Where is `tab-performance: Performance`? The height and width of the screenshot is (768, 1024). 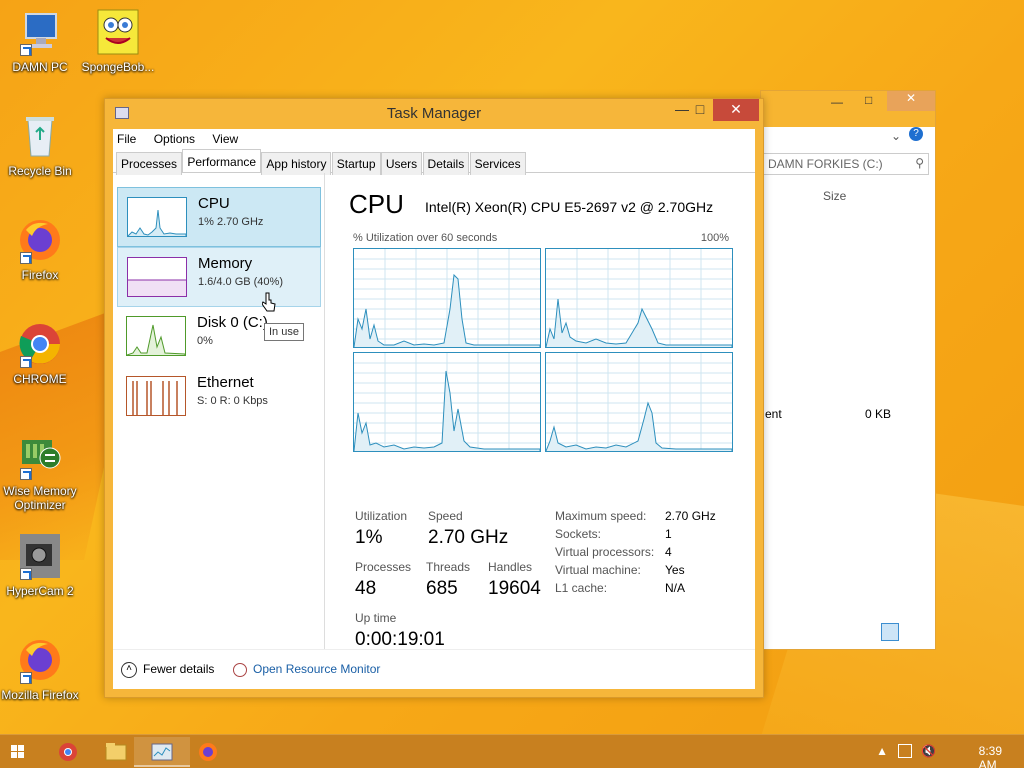 tab-performance: Performance is located at coordinates (222, 160).